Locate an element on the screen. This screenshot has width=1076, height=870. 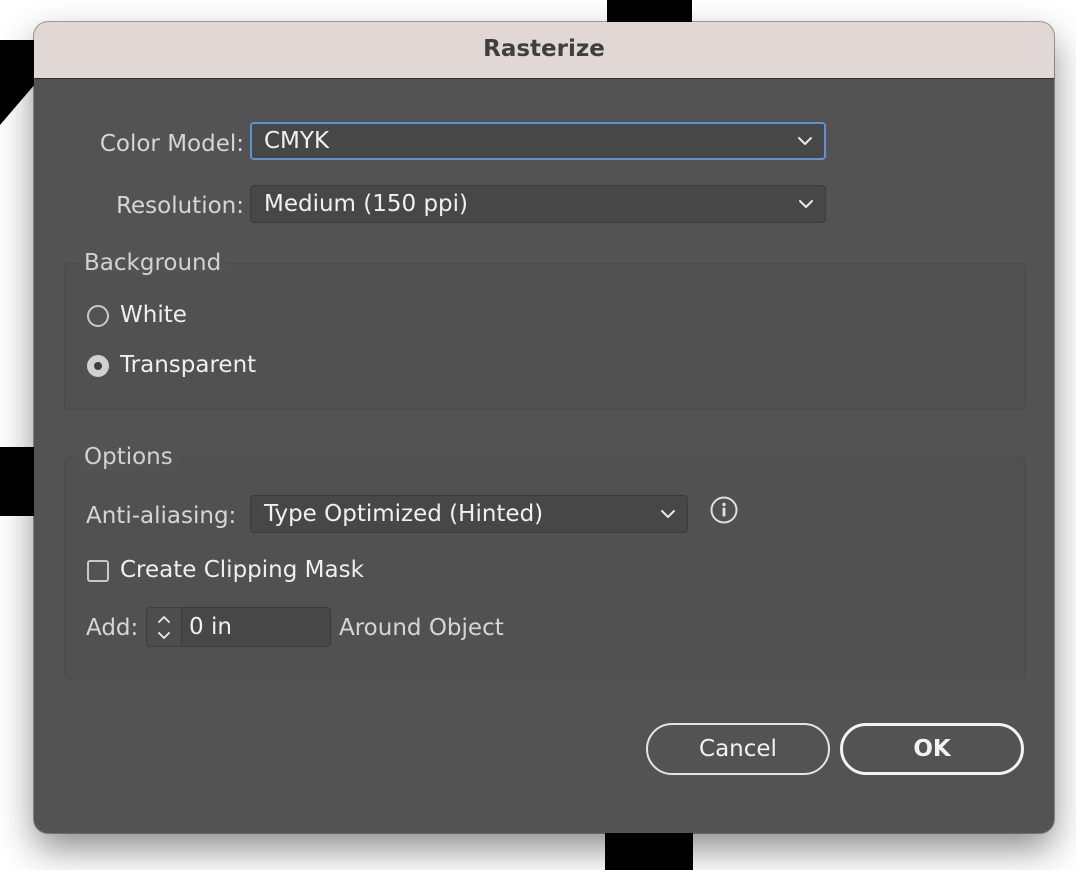
radio-white is located at coordinates (98, 316).